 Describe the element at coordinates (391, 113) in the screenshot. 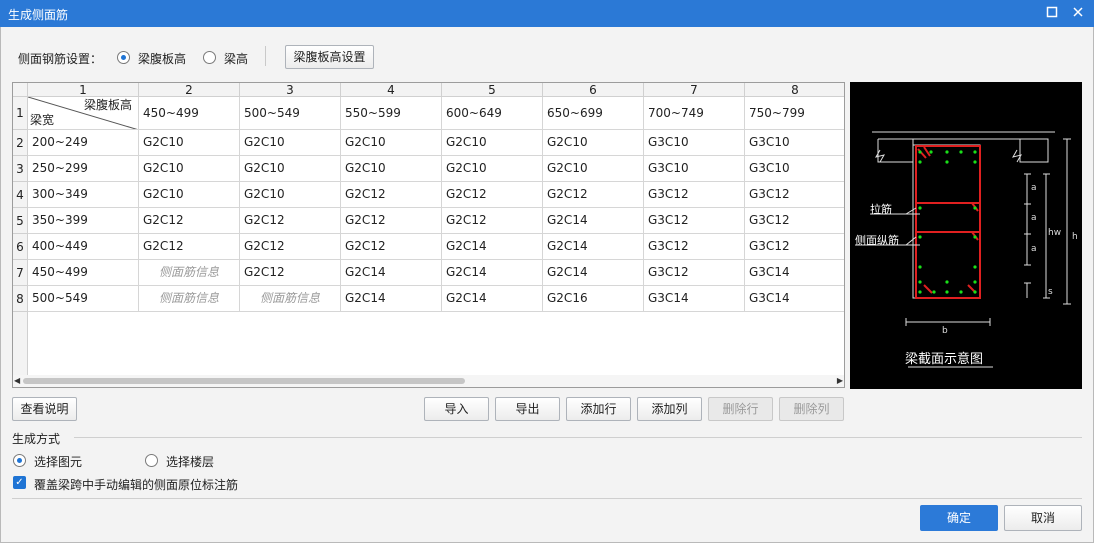

I see `header-cell: 550~599` at that location.